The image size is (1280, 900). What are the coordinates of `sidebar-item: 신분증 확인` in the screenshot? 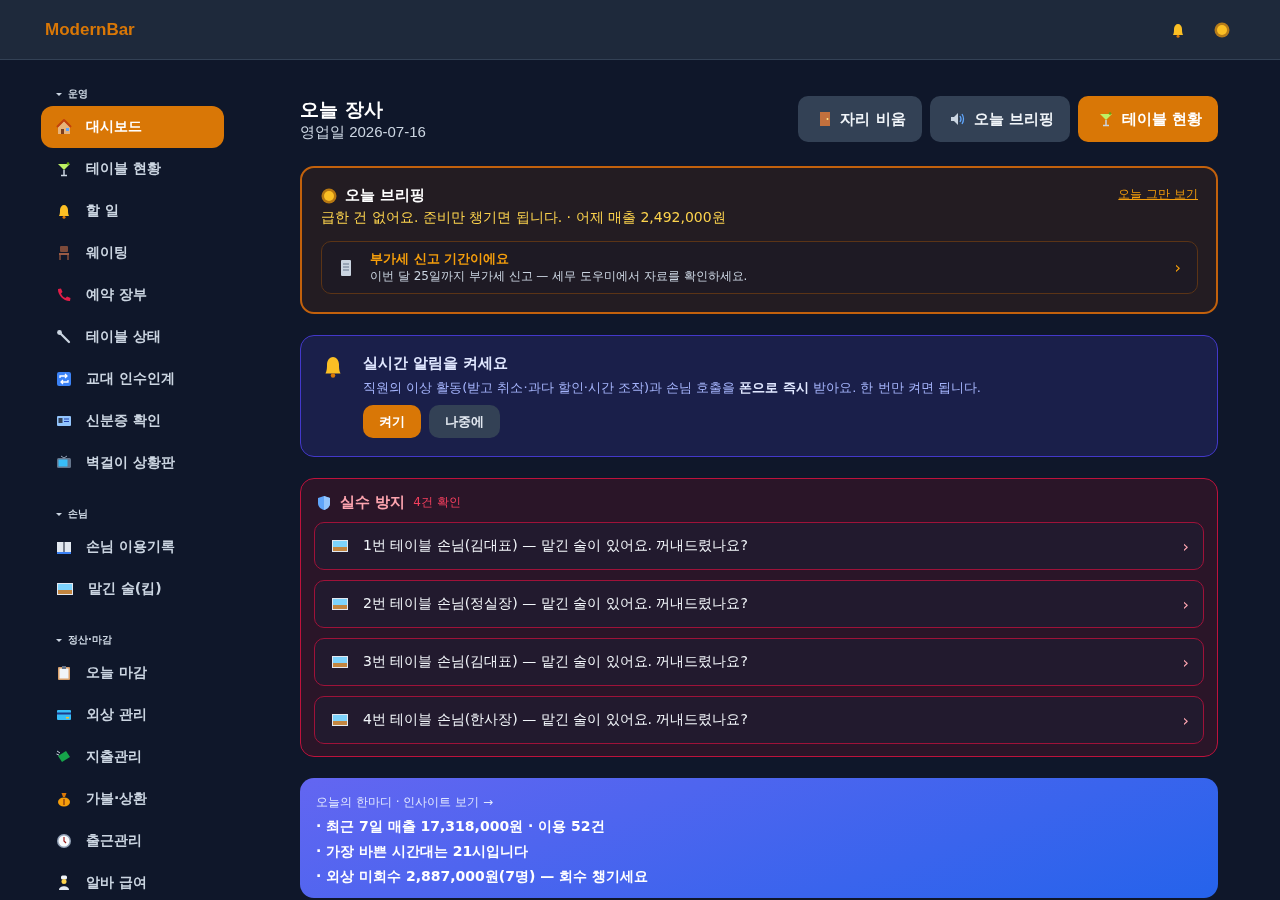 It's located at (132, 421).